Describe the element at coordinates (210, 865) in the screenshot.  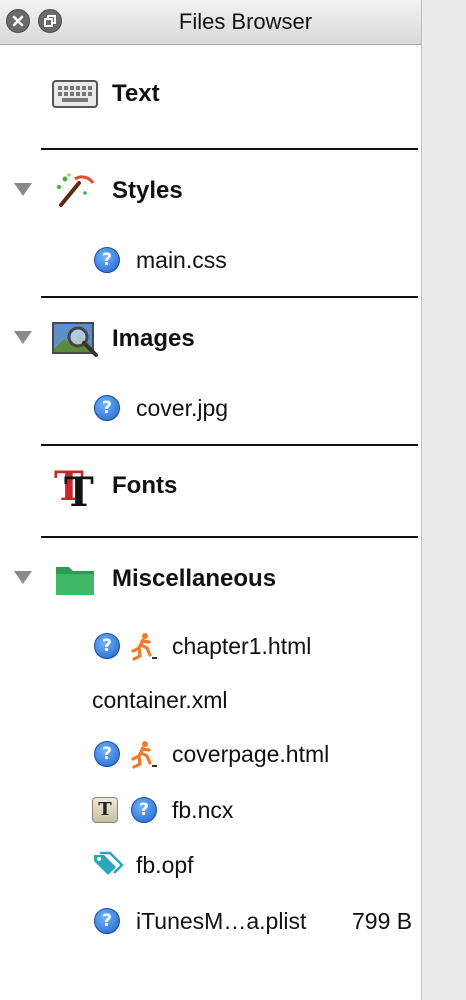
I see `file-row-fb-opf: fb.opf` at that location.